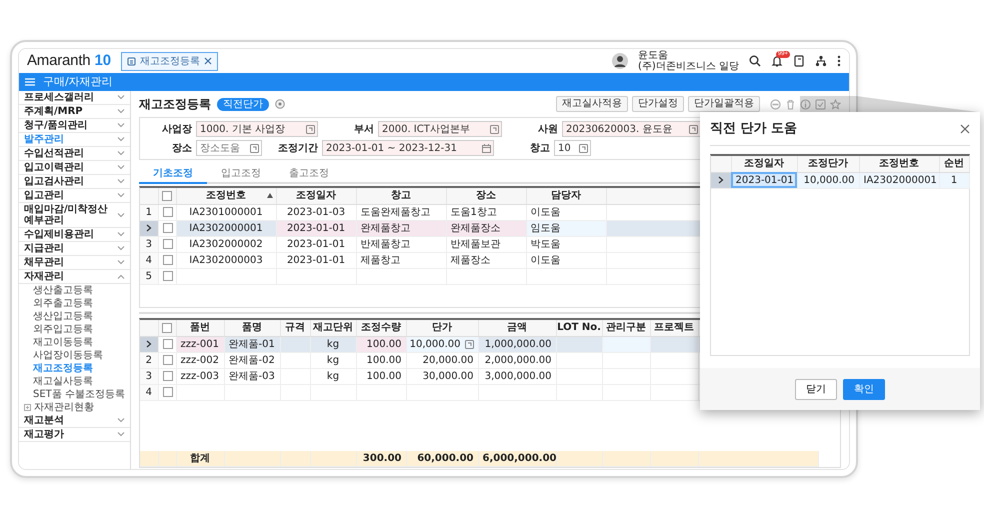 This screenshot has height=517, width=984. Describe the element at coordinates (257, 129) in the screenshot. I see `input-field: 1000. 기본 사업장` at that location.